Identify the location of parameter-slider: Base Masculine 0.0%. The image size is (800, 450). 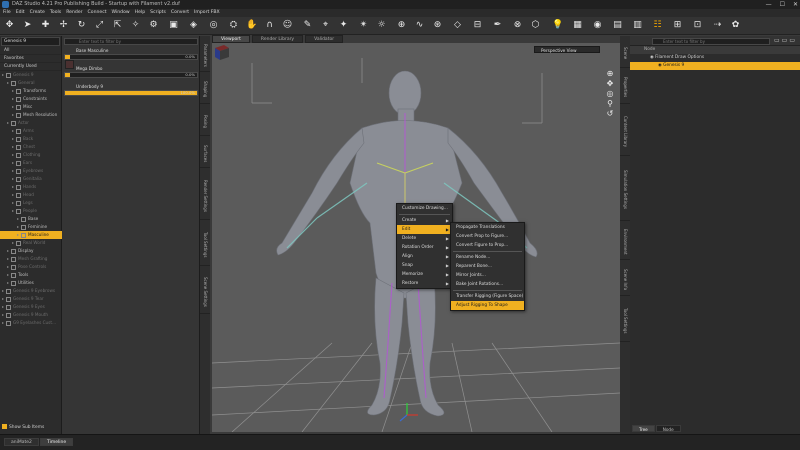
(131, 54).